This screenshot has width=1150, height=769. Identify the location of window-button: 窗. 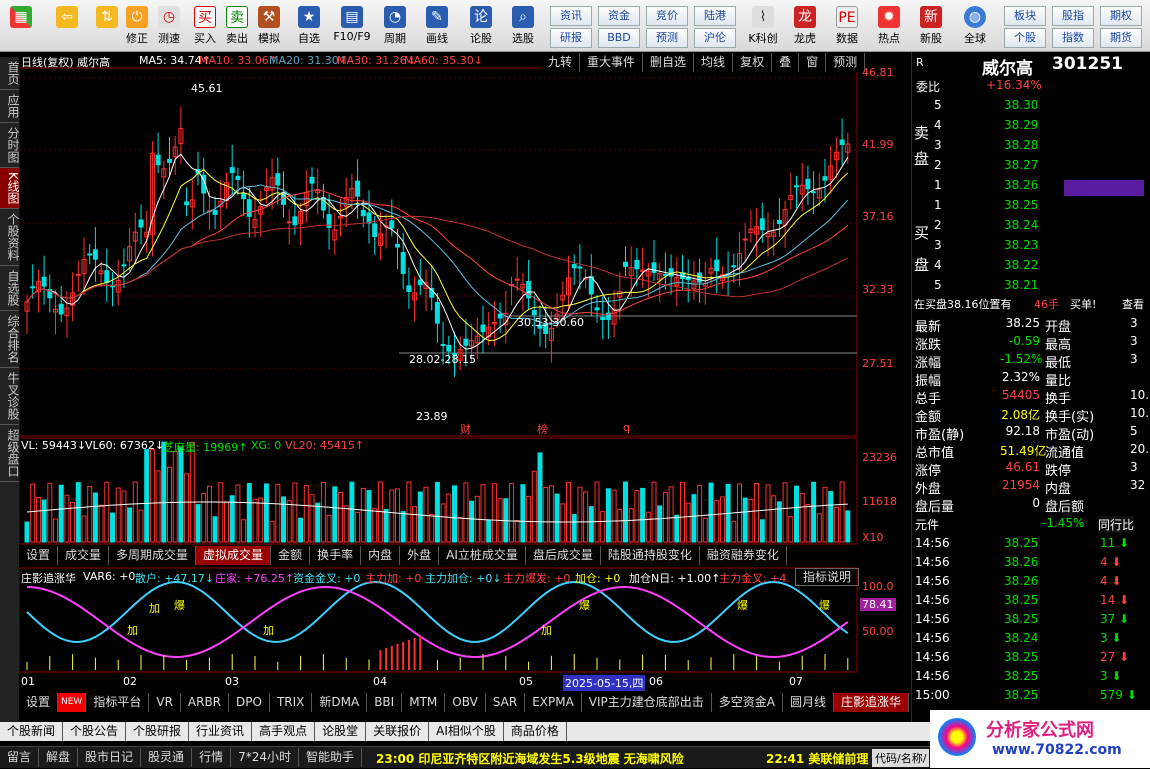
(813, 62).